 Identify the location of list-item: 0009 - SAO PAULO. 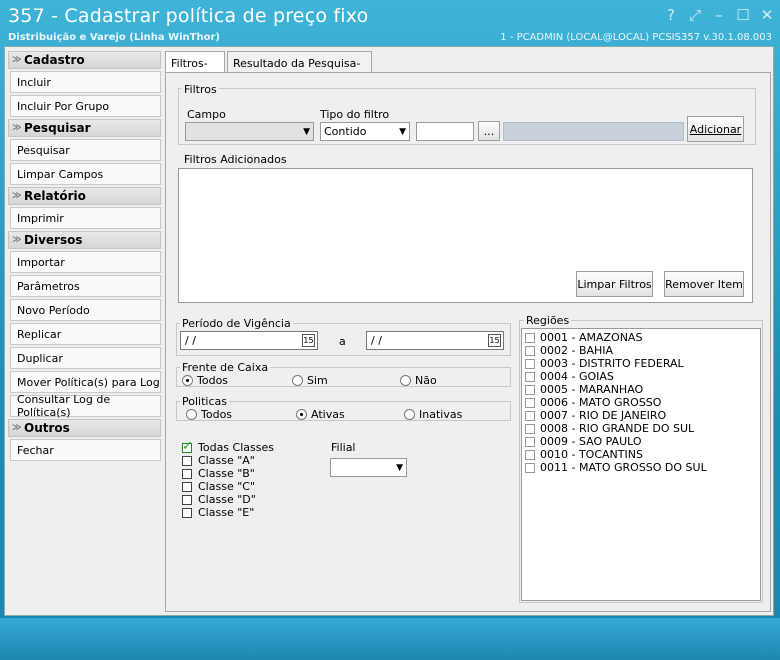
(641, 441).